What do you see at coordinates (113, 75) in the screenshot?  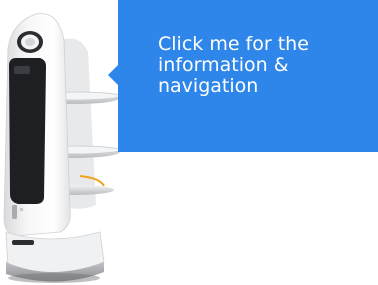 I see `bubble-pointer` at bounding box center [113, 75].